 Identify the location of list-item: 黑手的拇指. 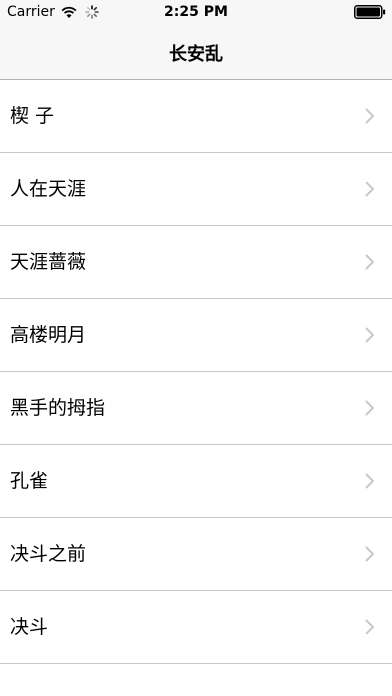
(196, 408).